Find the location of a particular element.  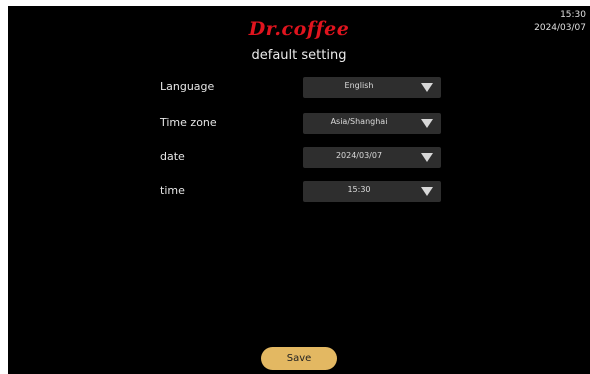

language-select: English is located at coordinates (372, 87).